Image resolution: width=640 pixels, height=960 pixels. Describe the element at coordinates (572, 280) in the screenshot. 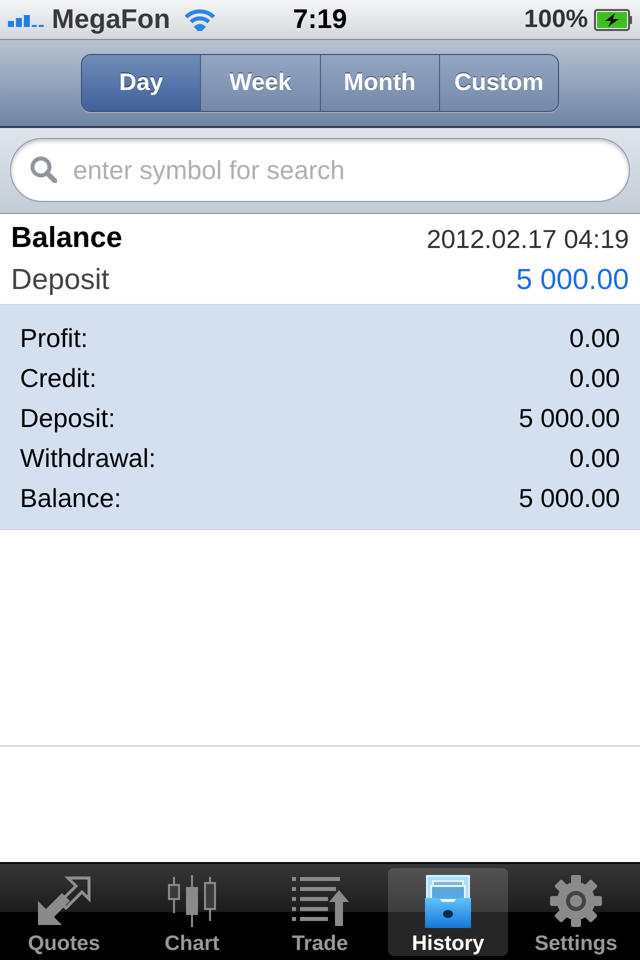

I see `entry-amount: 5 000.00` at that location.